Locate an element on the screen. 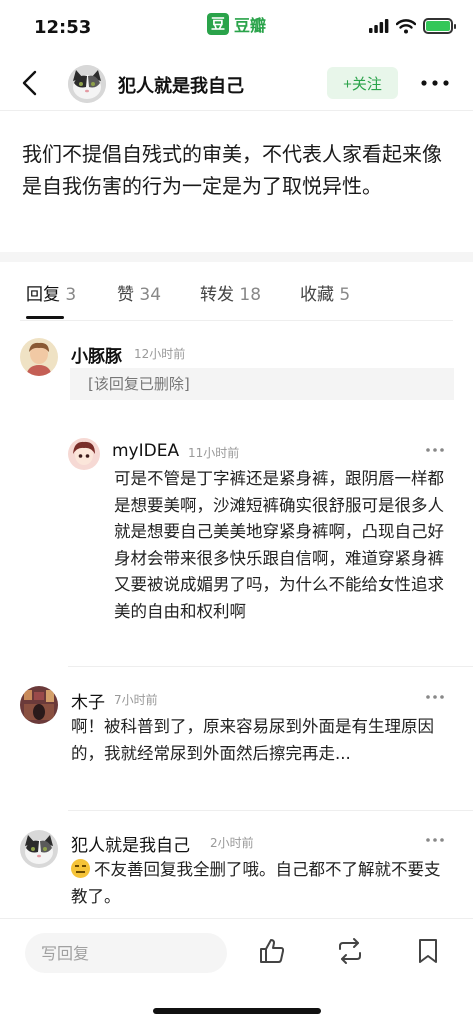 The height and width of the screenshot is (1024, 473). tab-replies: 回复 3 is located at coordinates (51, 292).